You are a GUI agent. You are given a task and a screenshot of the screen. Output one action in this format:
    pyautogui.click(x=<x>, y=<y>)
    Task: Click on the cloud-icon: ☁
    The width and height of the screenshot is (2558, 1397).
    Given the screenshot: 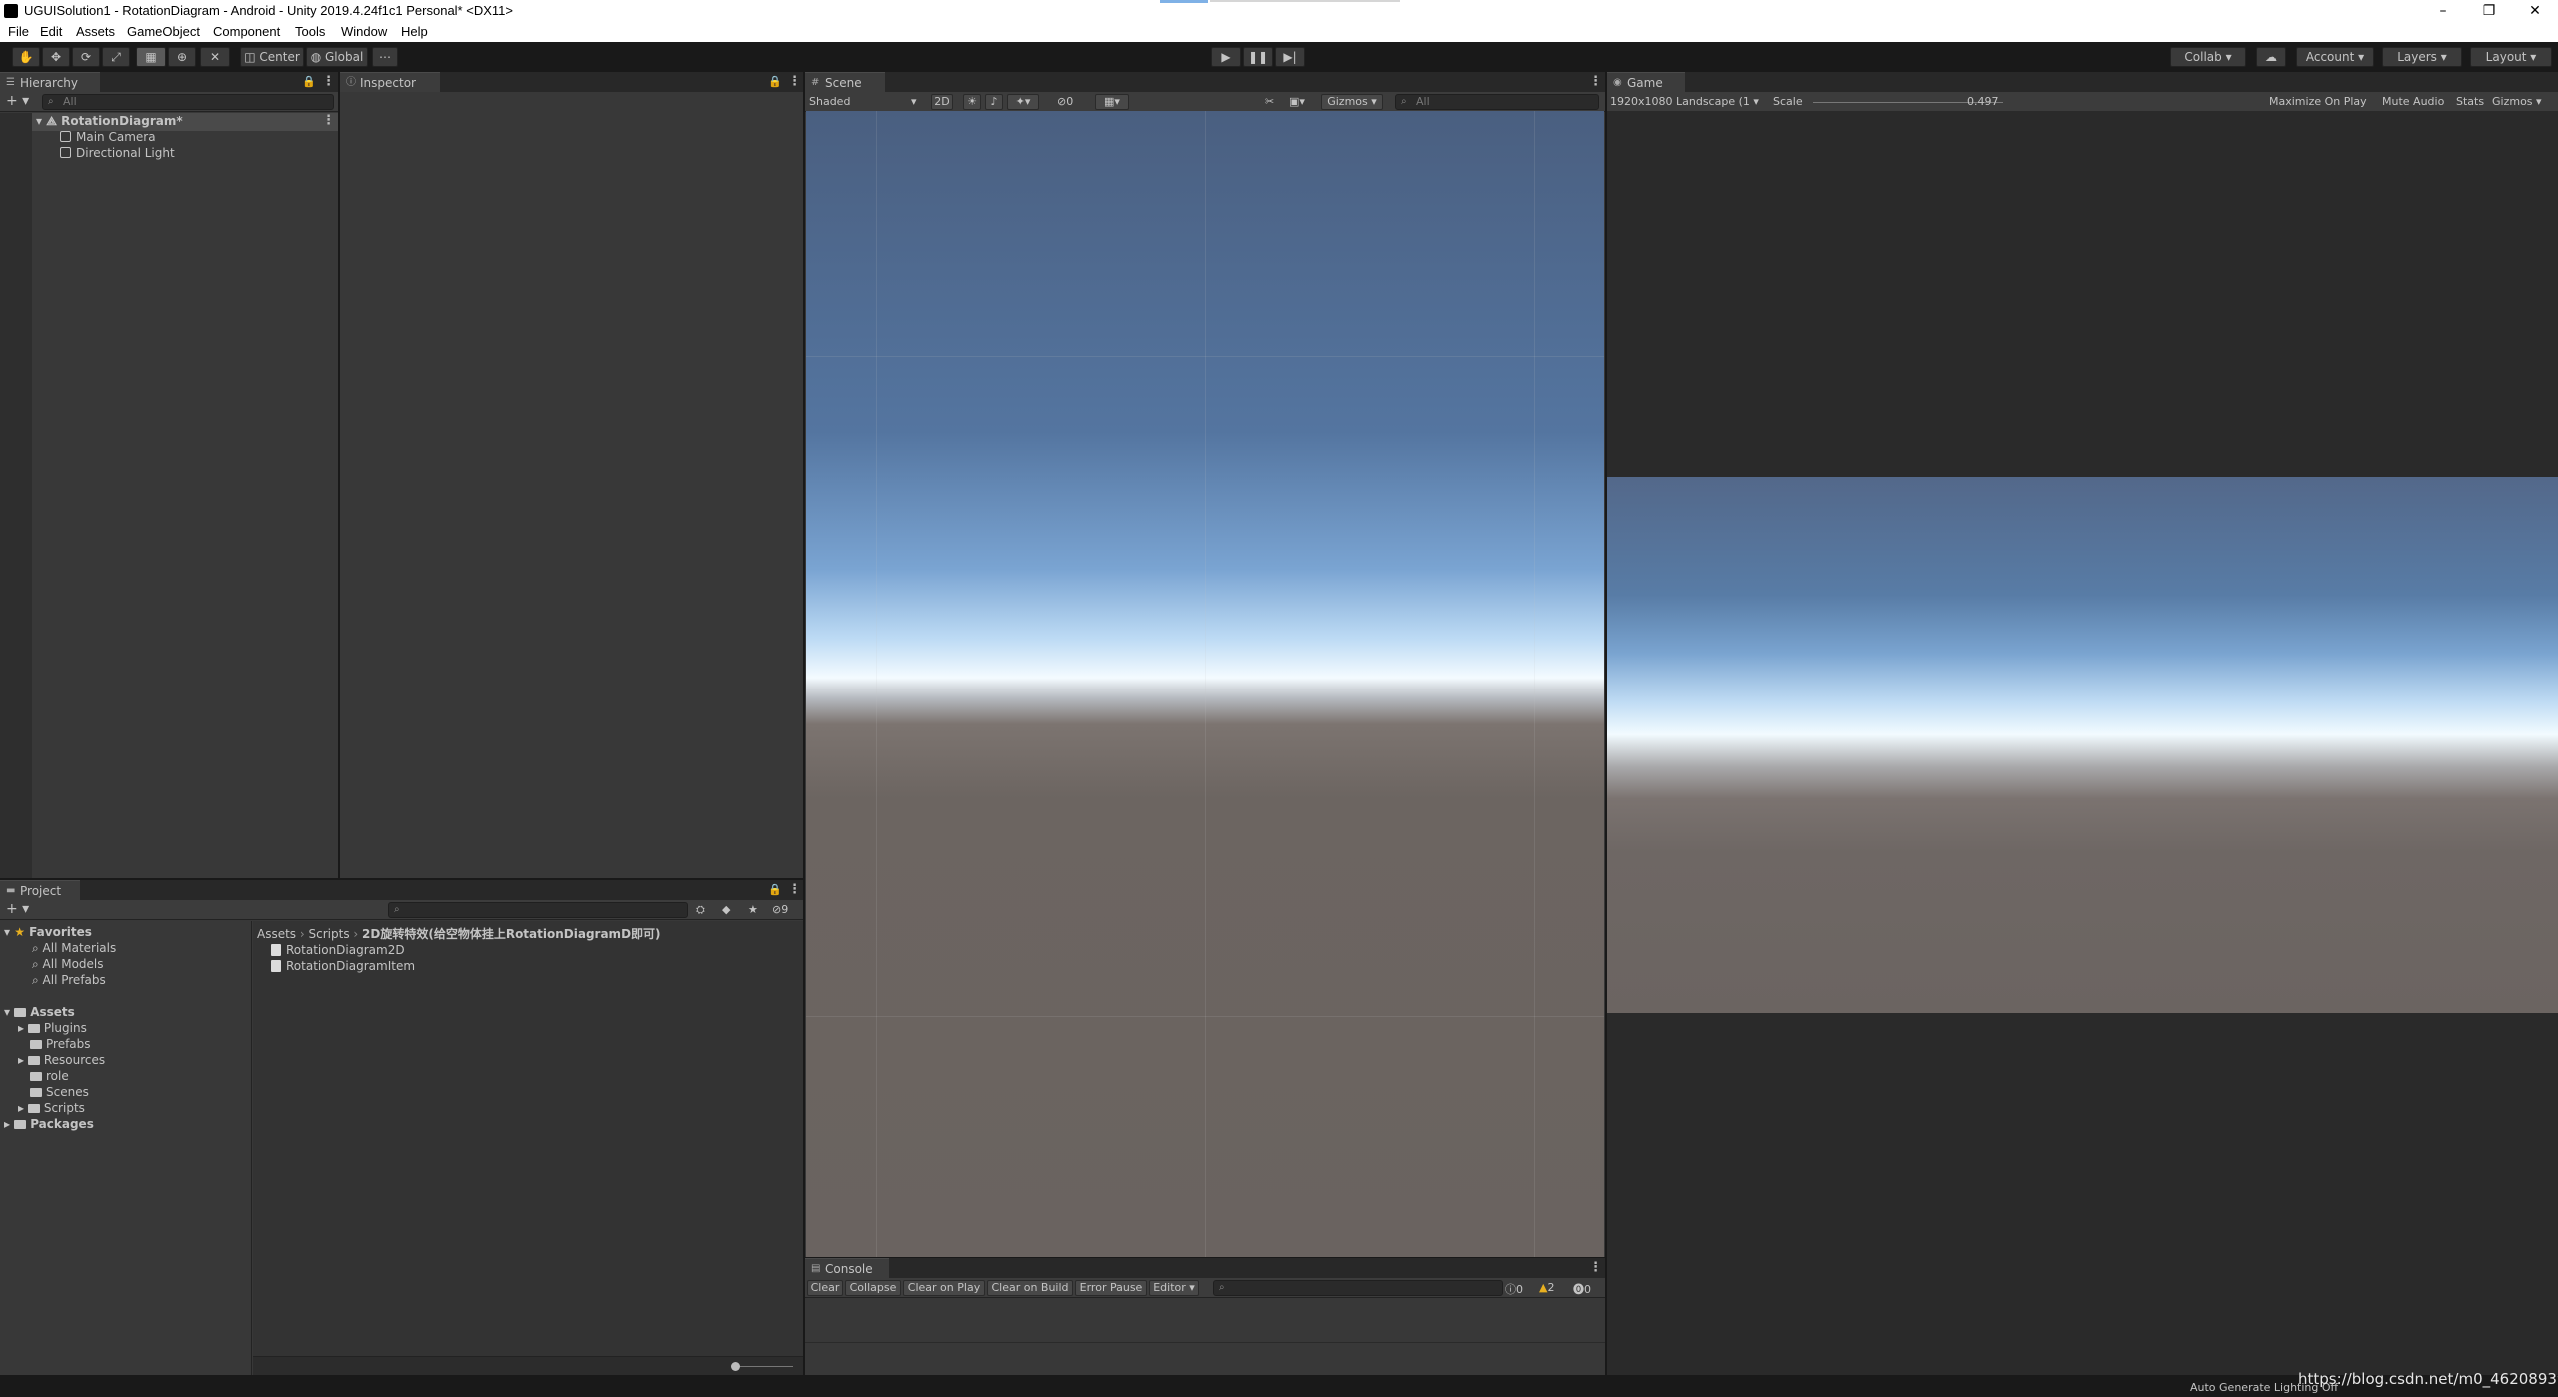 What is the action you would take?
    pyautogui.click(x=2271, y=57)
    